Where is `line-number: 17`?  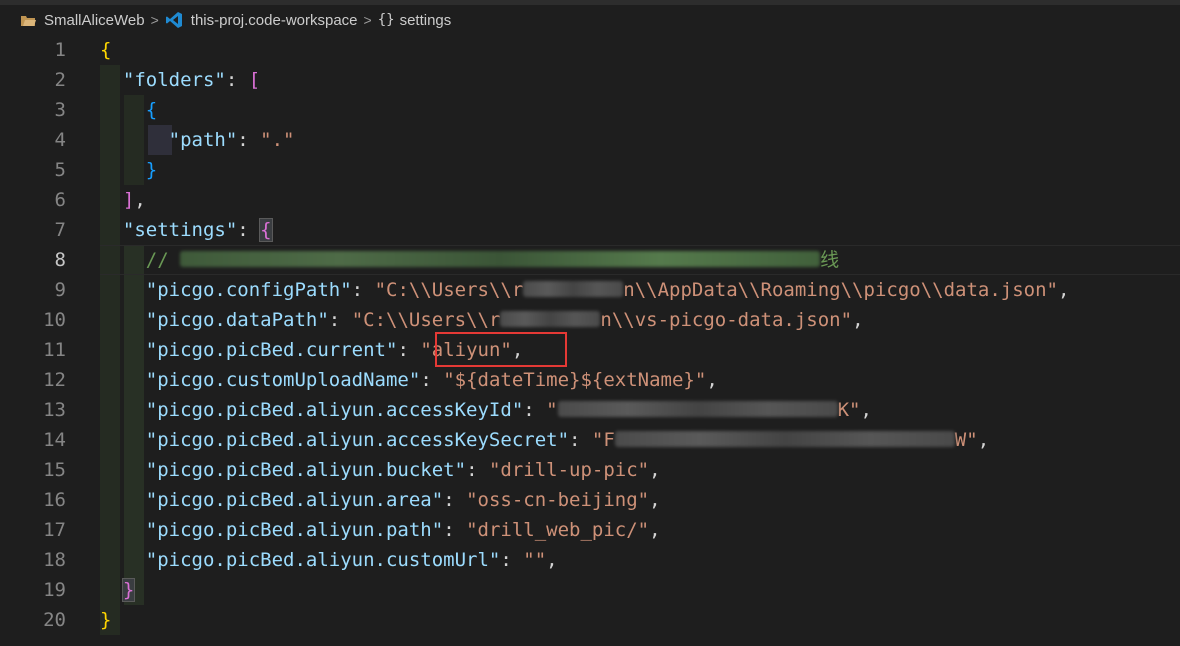
line-number: 17 is located at coordinates (54, 530).